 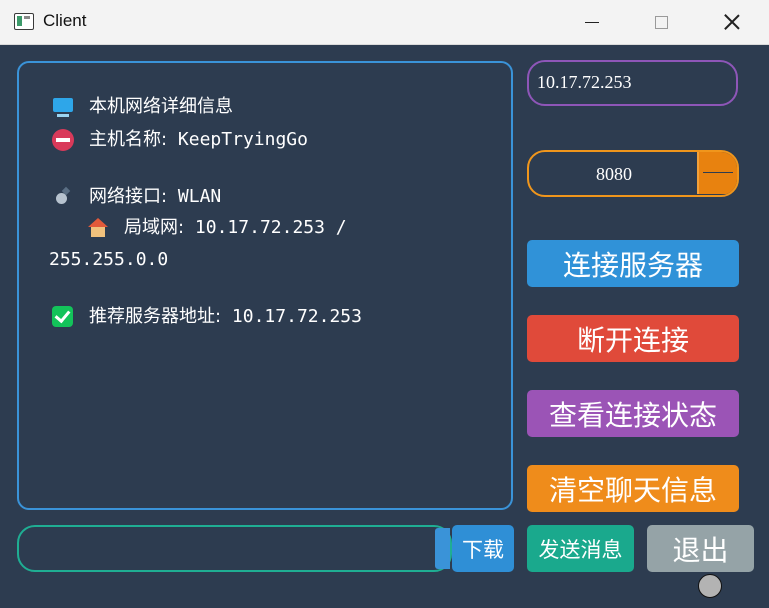 What do you see at coordinates (242, 139) in the screenshot?
I see `hostname-value: KeepTryingGo` at bounding box center [242, 139].